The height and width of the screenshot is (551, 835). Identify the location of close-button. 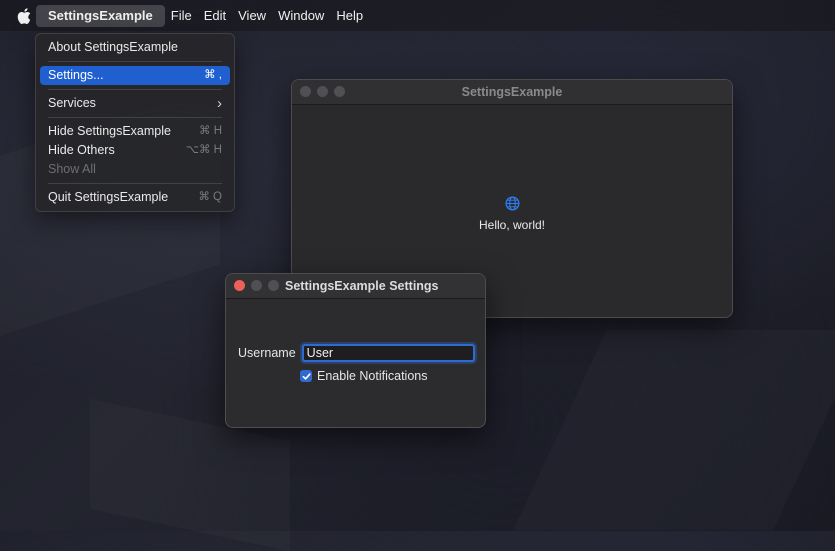
(239, 285).